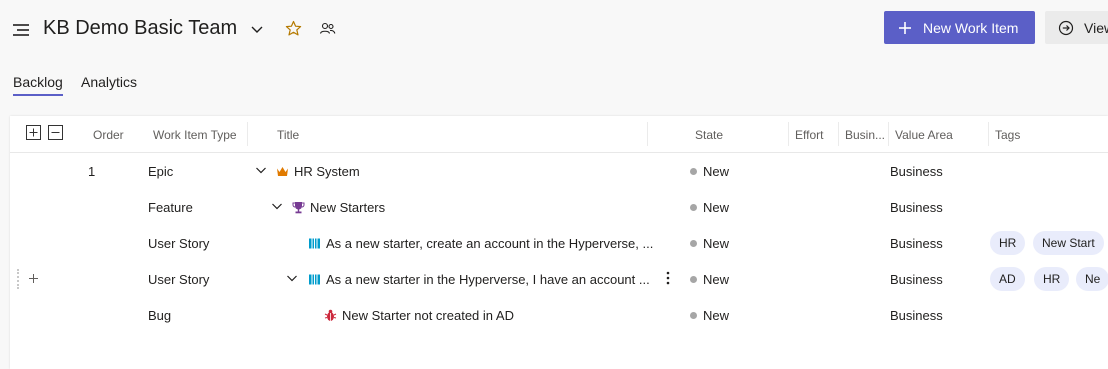  I want to click on collapse-menu-icon, so click(21, 30).